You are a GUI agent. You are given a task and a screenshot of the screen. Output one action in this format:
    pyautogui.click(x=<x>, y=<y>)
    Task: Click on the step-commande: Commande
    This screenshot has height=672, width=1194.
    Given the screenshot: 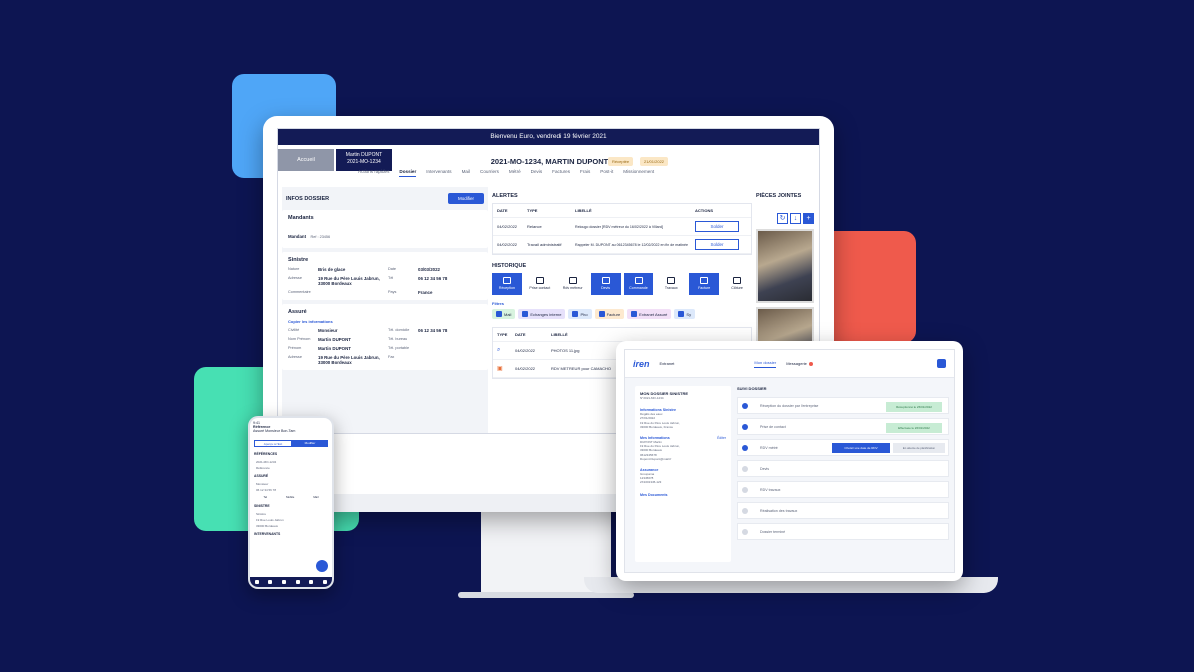 What is the action you would take?
    pyautogui.click(x=638, y=284)
    